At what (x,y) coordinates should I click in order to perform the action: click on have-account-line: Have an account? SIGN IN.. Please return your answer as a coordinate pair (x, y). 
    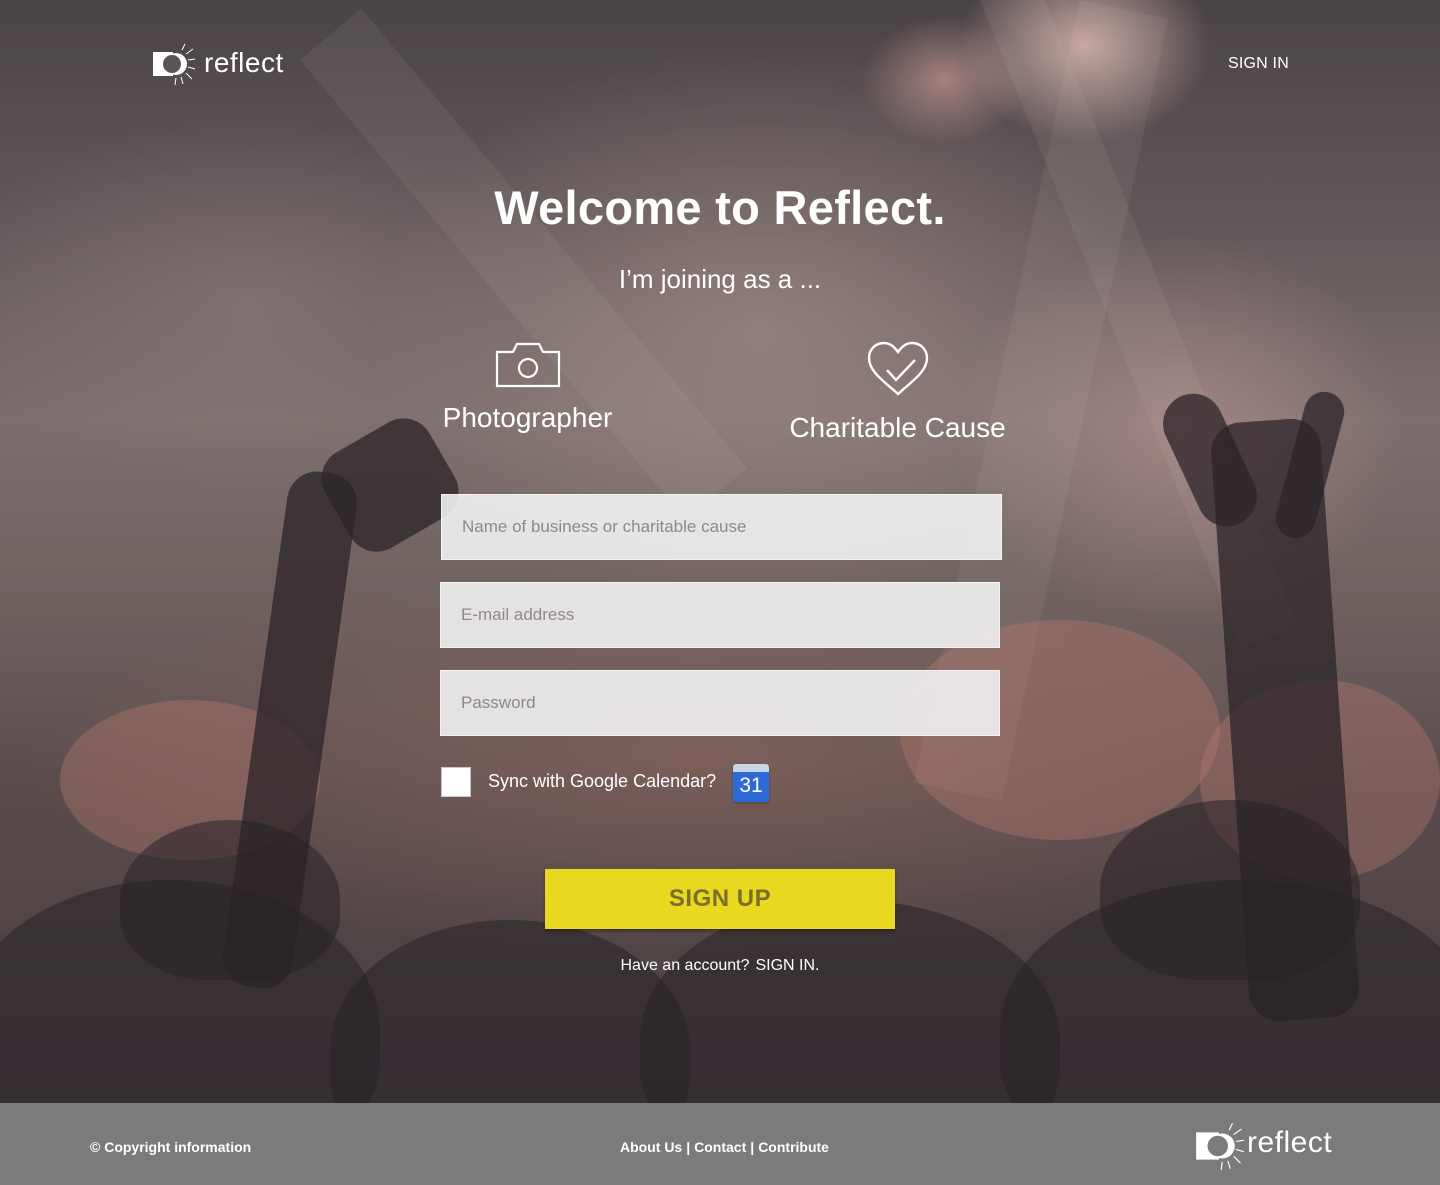
    Looking at the image, I should click on (720, 966).